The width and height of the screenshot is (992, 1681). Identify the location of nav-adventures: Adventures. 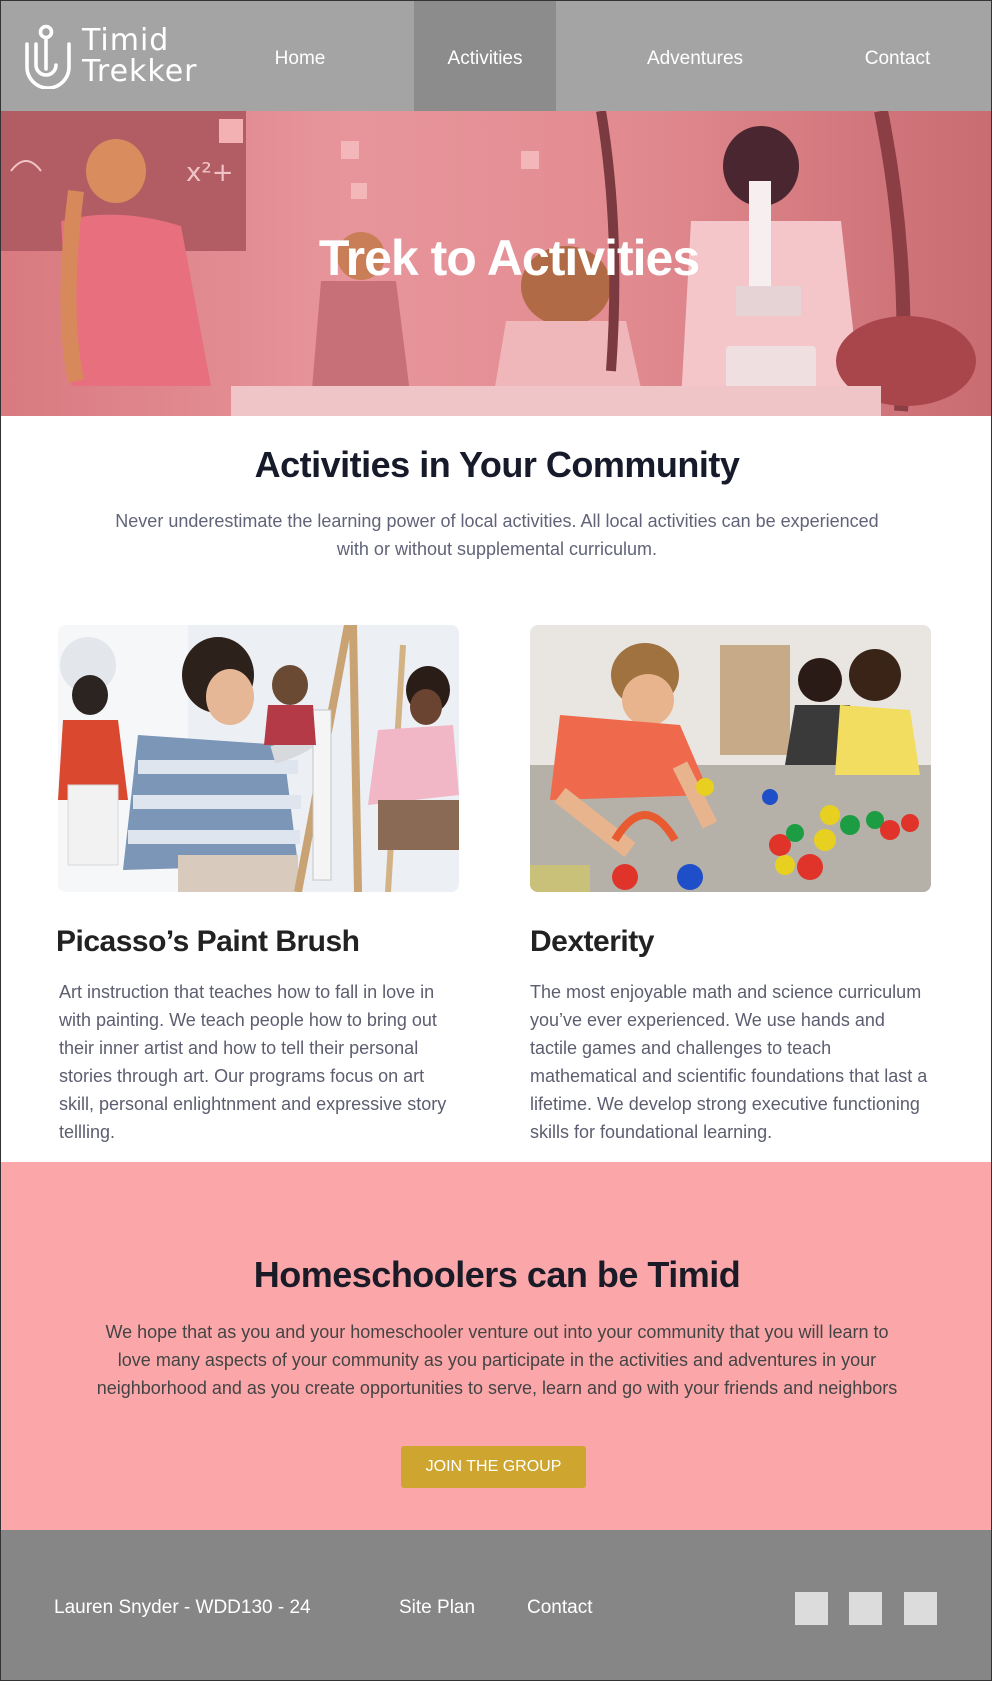
(695, 56).